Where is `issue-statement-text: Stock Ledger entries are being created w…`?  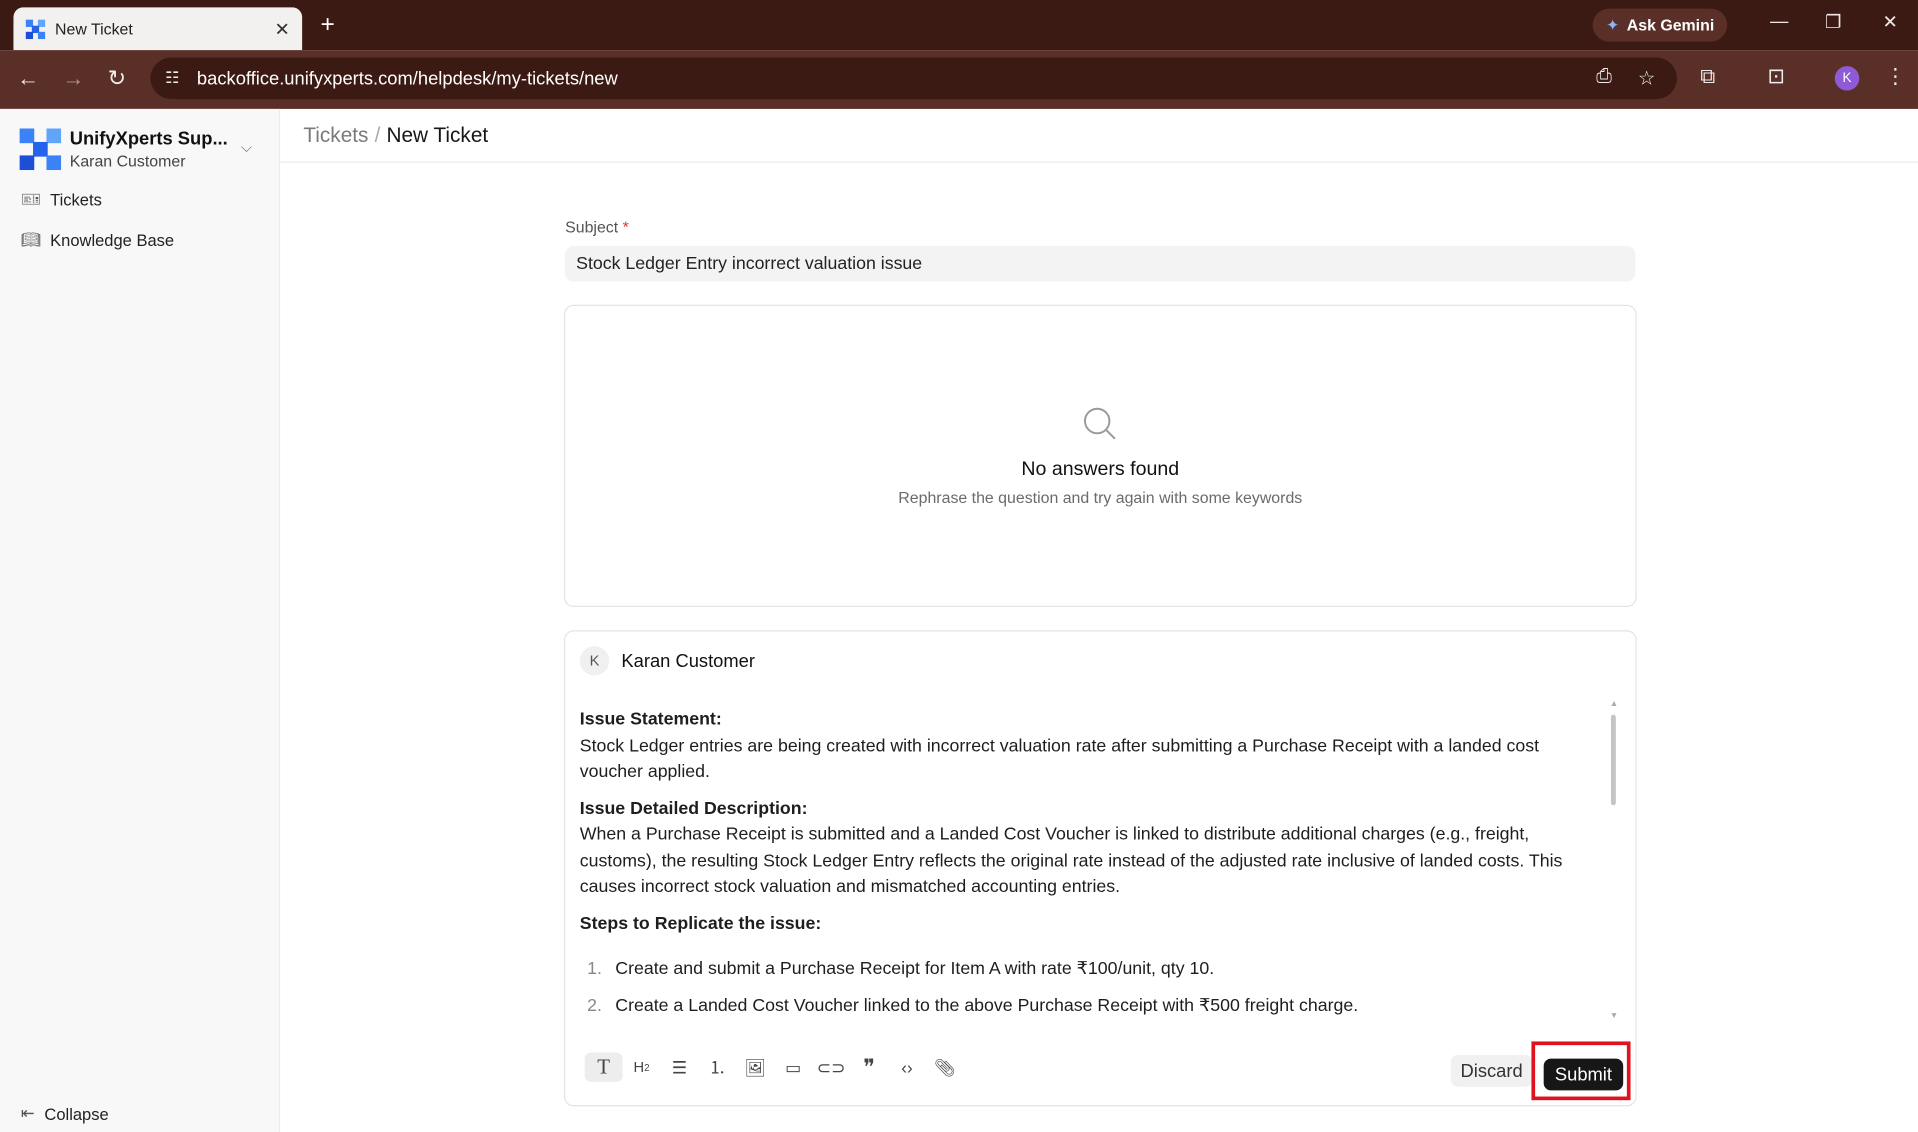 issue-statement-text: Stock Ledger entries are being created w… is located at coordinates (1059, 759).